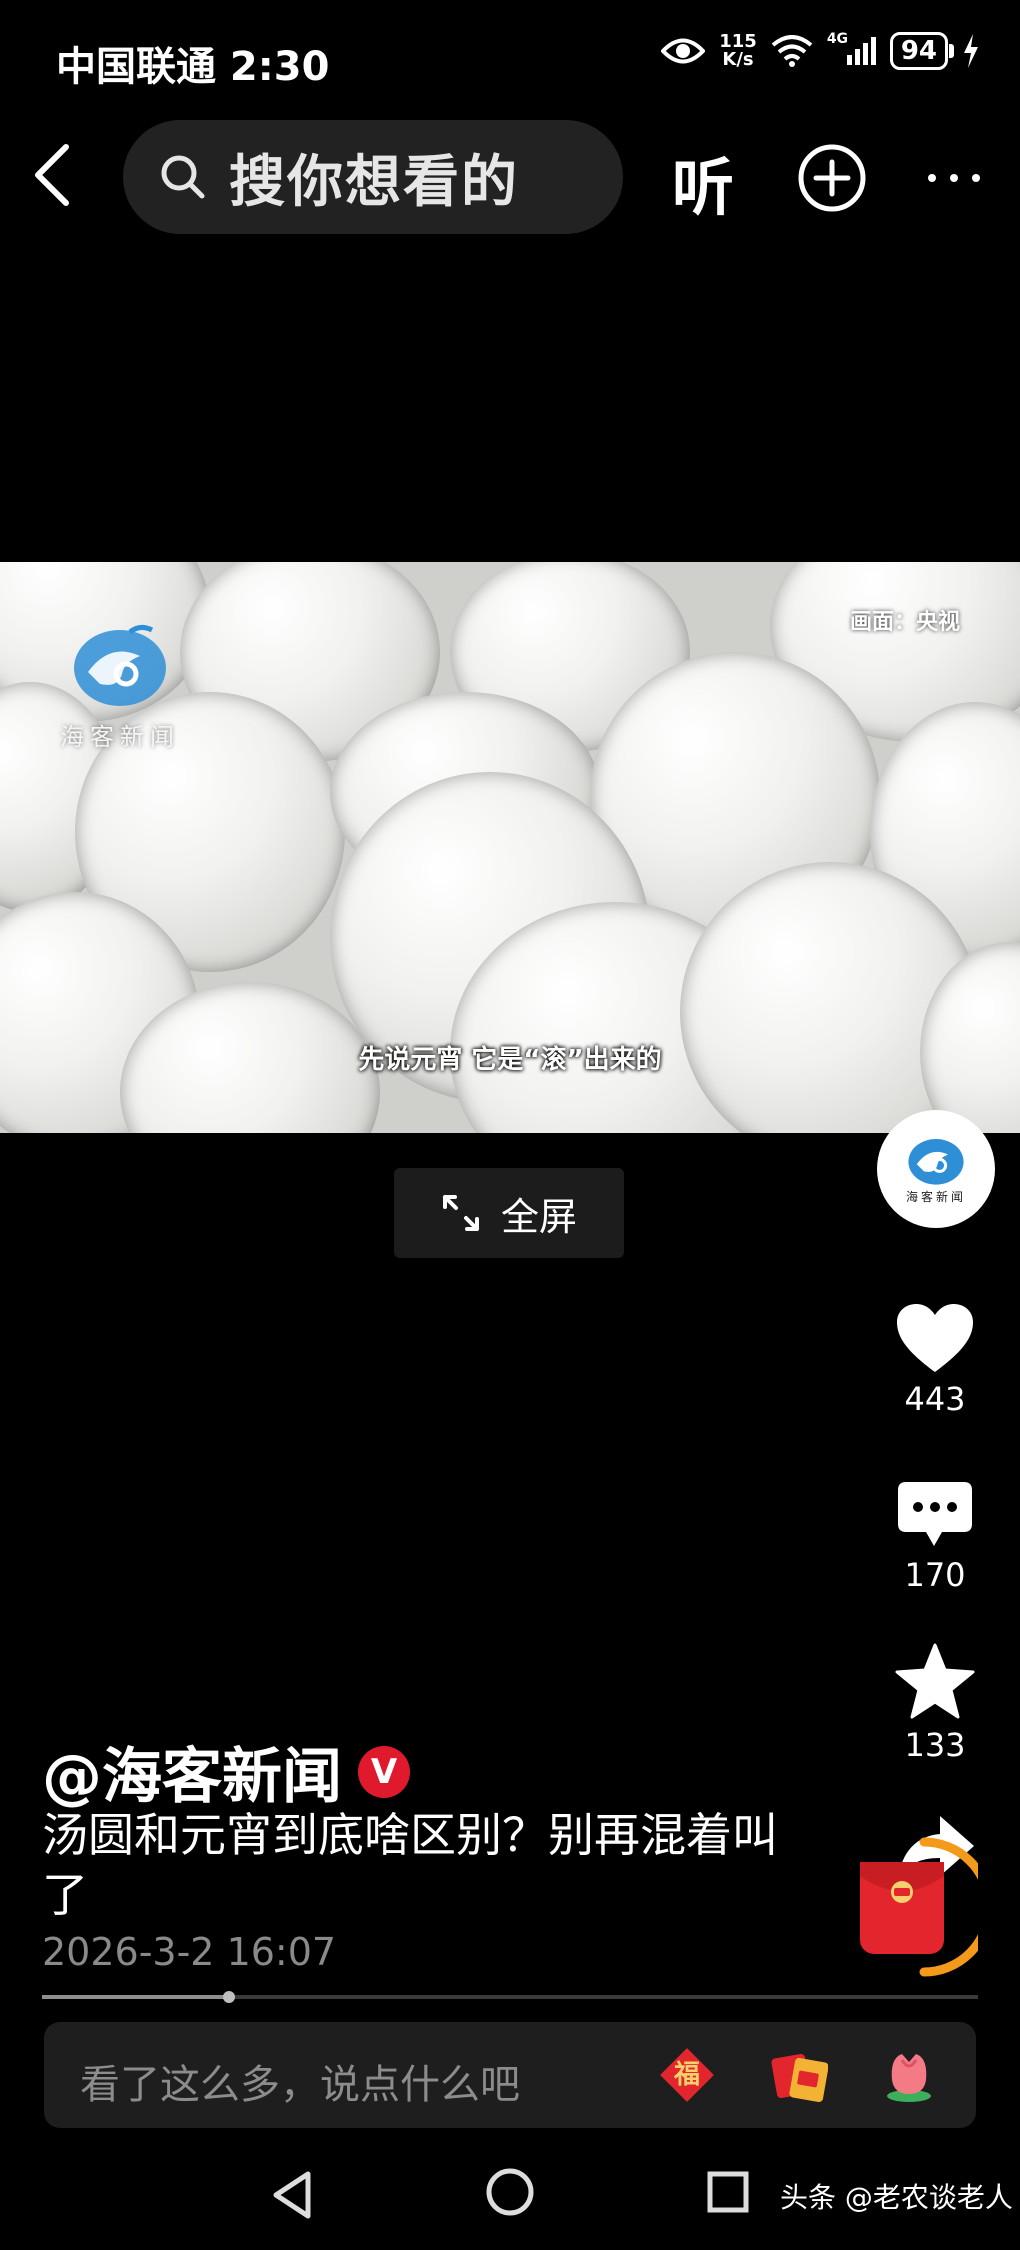 The height and width of the screenshot is (2250, 1020). What do you see at coordinates (432, 1865) in the screenshot?
I see `post-title: 汤圆和元宵到底啥区别？别再混着叫了` at bounding box center [432, 1865].